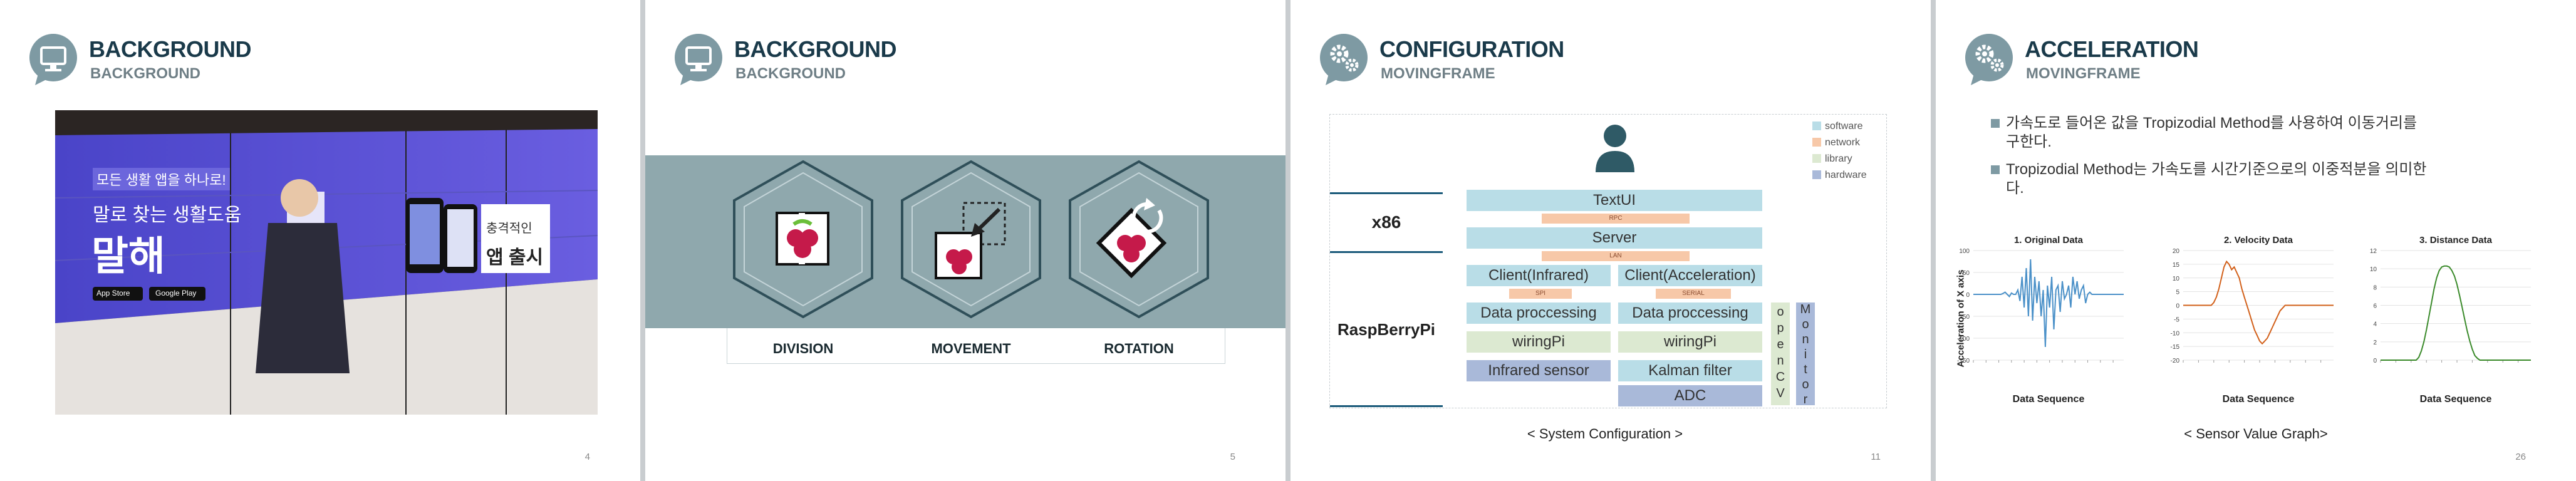  I want to click on page-number: 4, so click(587, 457).